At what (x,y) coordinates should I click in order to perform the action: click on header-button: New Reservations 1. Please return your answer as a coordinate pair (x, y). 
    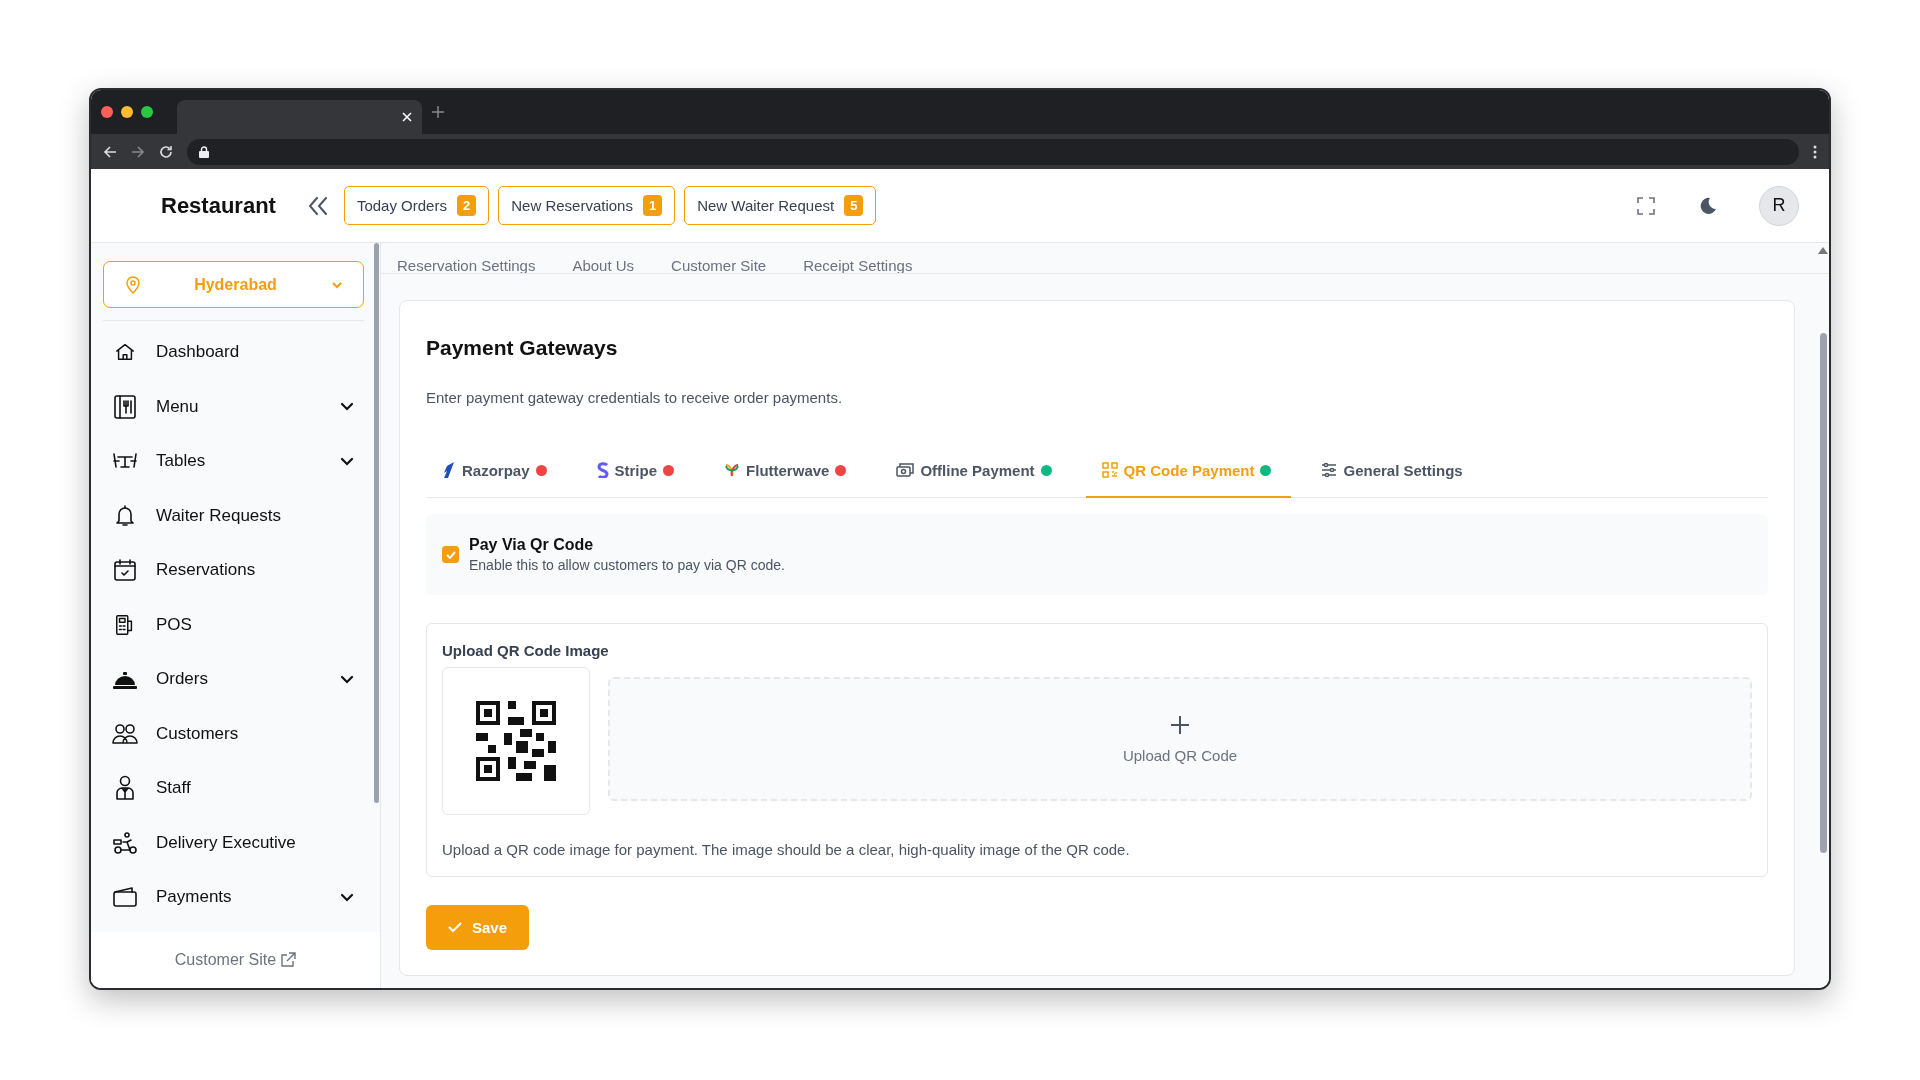
    Looking at the image, I should click on (587, 205).